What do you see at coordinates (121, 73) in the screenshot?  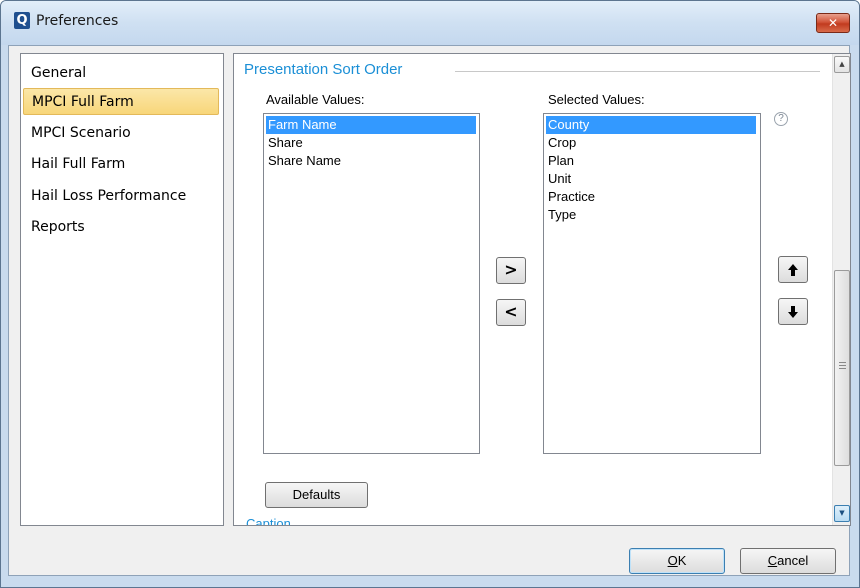 I see `sidebar-item-general: General` at bounding box center [121, 73].